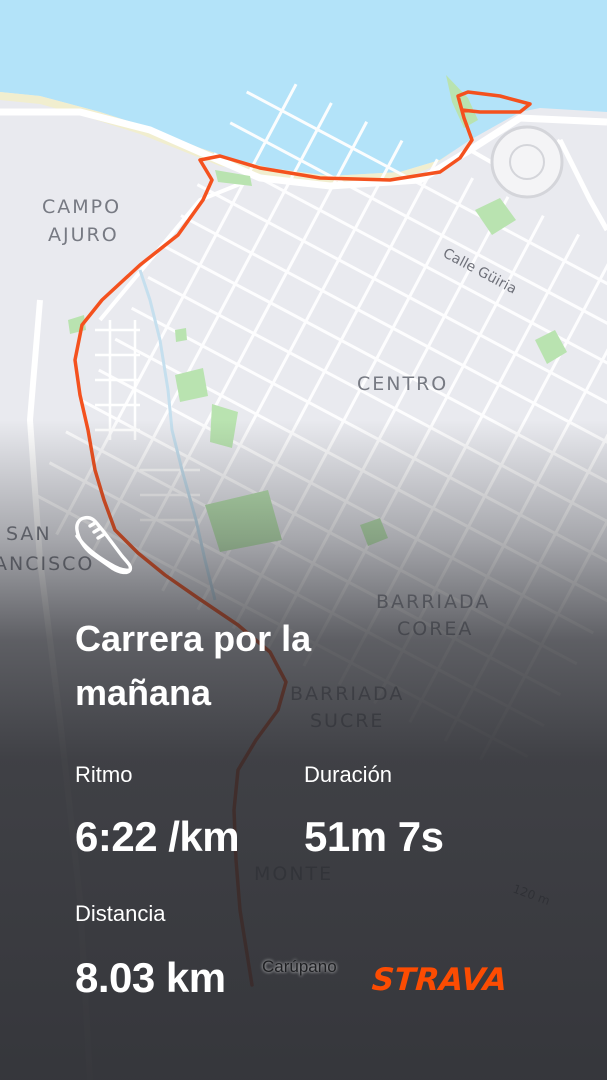 The width and height of the screenshot is (607, 1080). Describe the element at coordinates (104, 774) in the screenshot. I see `pace-label: Ritmo` at that location.